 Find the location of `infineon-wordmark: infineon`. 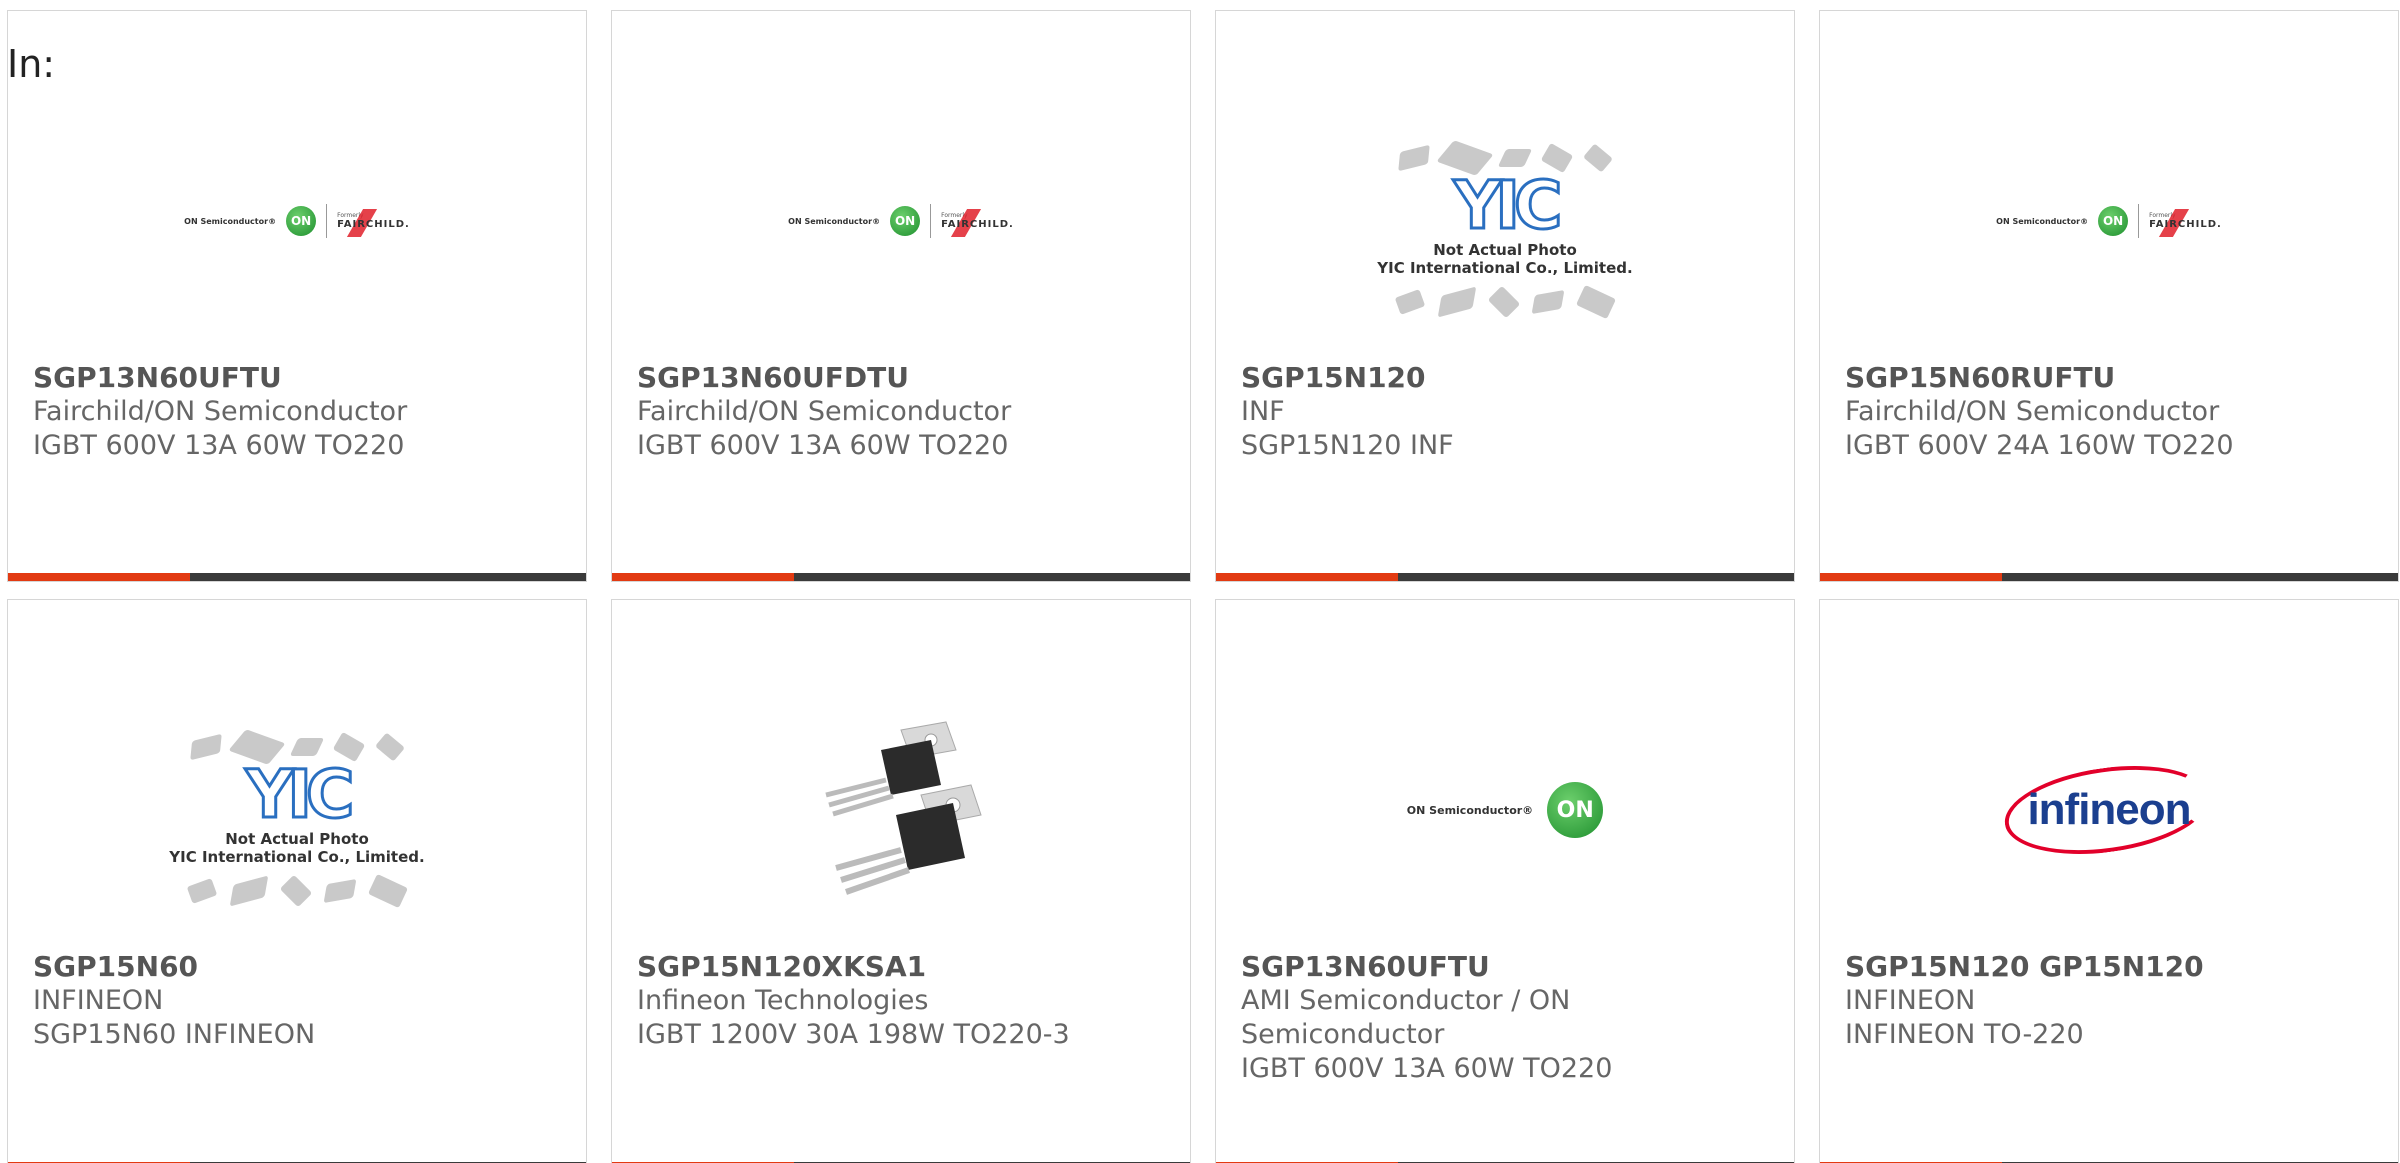

infineon-wordmark: infineon is located at coordinates (2109, 809).